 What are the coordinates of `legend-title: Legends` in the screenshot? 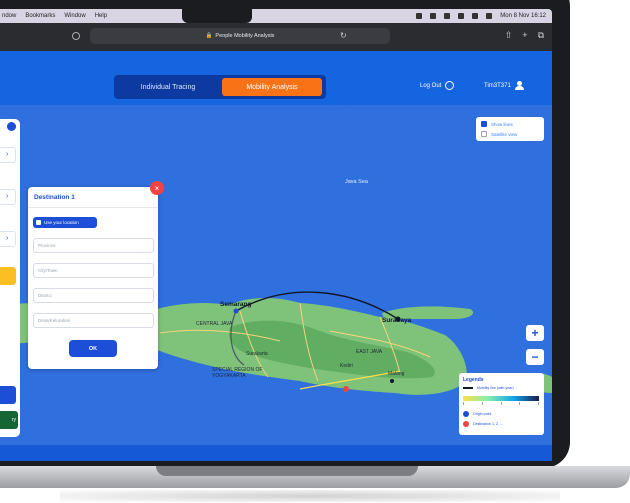 It's located at (473, 380).